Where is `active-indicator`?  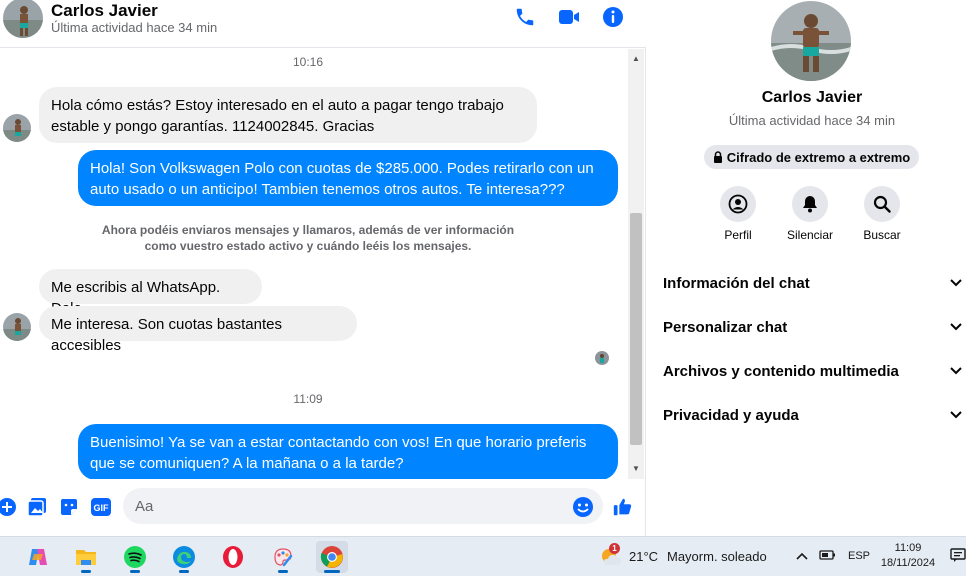
active-indicator is located at coordinates (332, 571).